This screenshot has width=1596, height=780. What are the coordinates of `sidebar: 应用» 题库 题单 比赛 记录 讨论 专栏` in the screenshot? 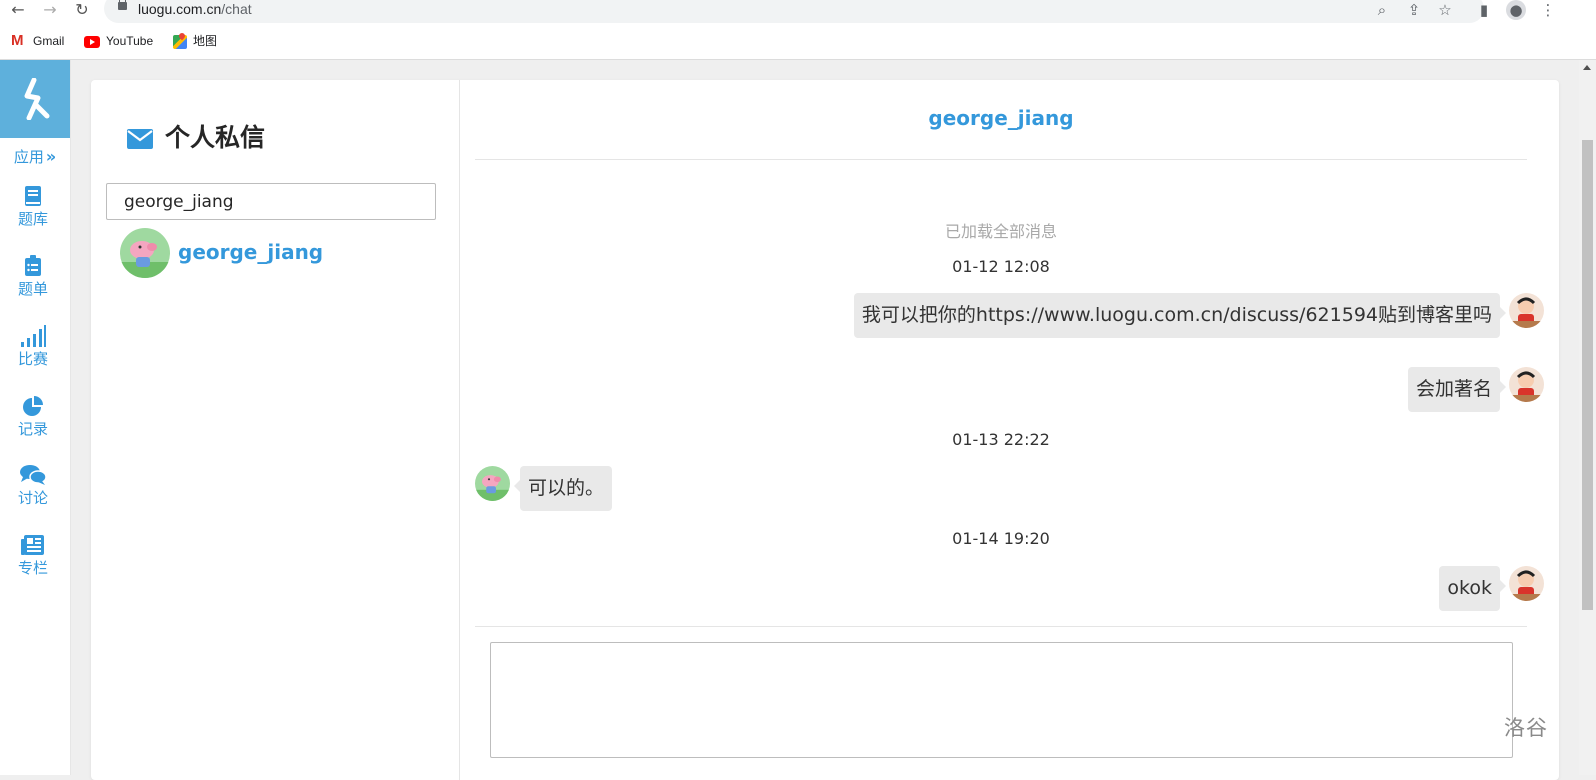 It's located at (35, 417).